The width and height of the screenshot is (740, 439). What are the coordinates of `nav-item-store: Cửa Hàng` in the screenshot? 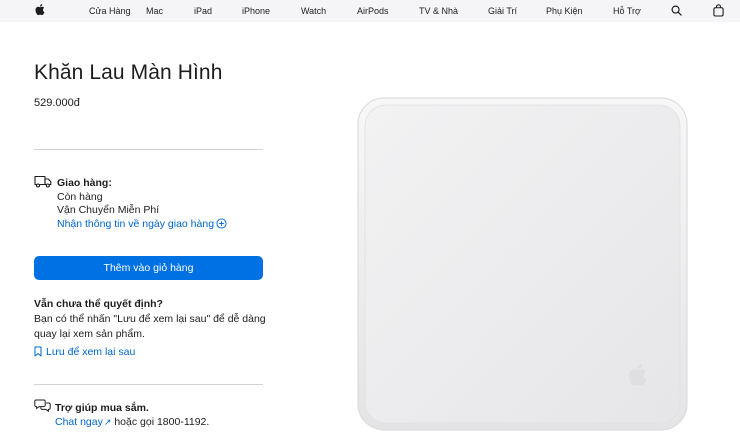 It's located at (110, 11).